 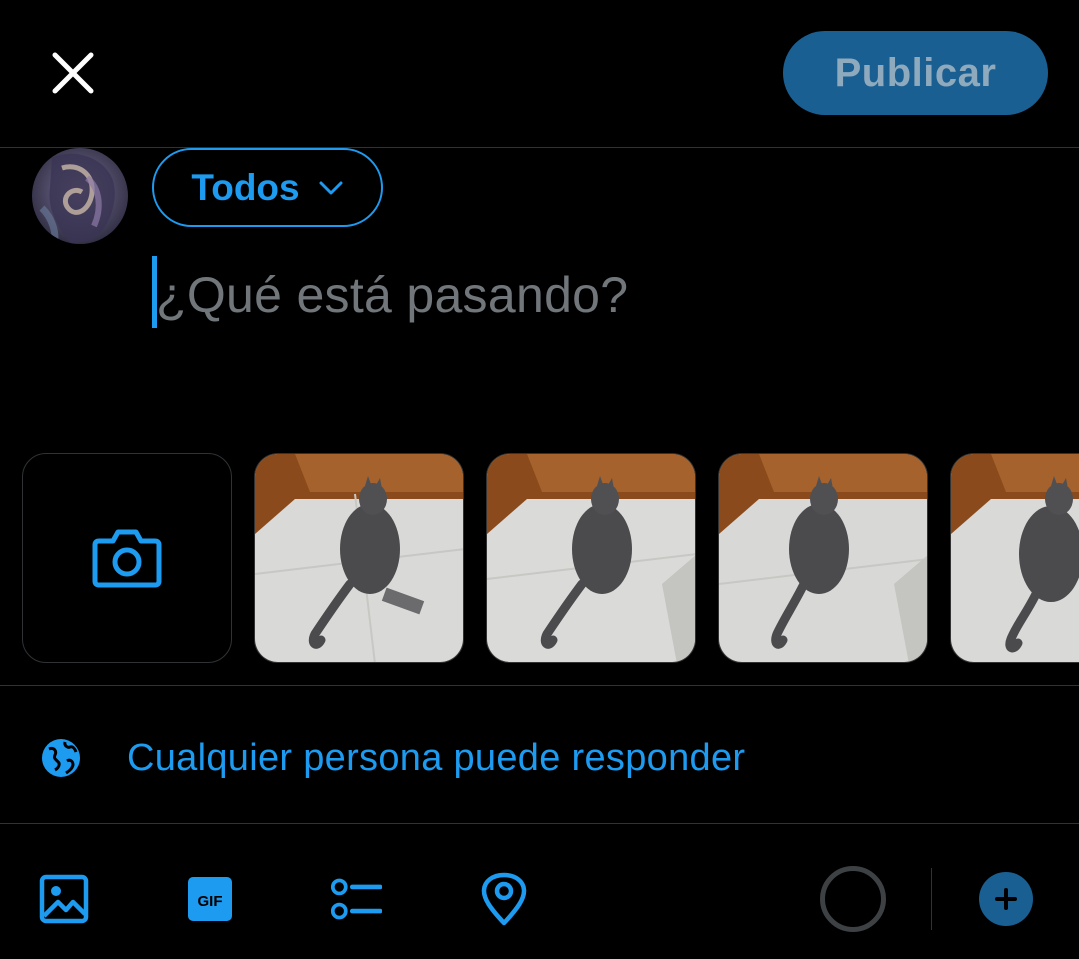 I want to click on compose-placeholder: ¿Qué está pasando?, so click(x=392, y=295).